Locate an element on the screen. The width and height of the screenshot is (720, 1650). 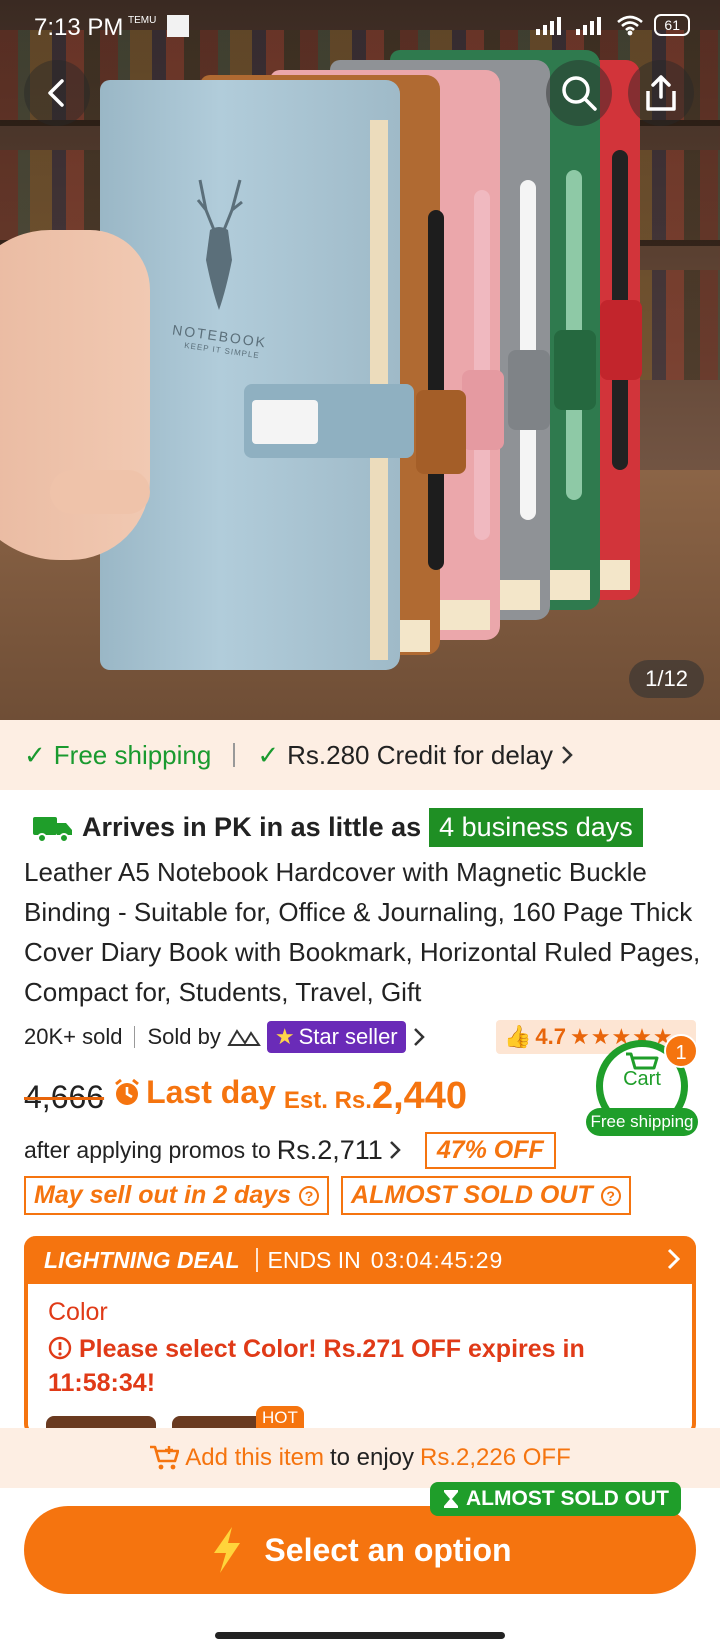
cart-button: Cart 1 Free shipping is located at coordinates (642, 1087).